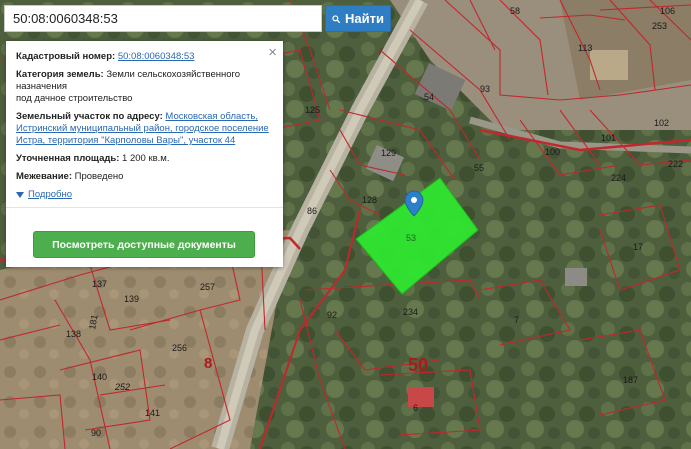 The height and width of the screenshot is (449, 691). Describe the element at coordinates (312, 110) in the screenshot. I see `plot-label: 125` at that location.